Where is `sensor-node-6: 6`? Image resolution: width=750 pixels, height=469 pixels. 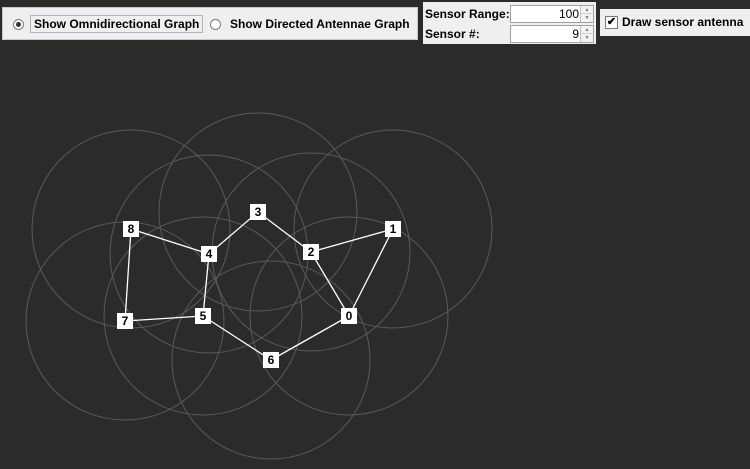 sensor-node-6: 6 is located at coordinates (271, 360).